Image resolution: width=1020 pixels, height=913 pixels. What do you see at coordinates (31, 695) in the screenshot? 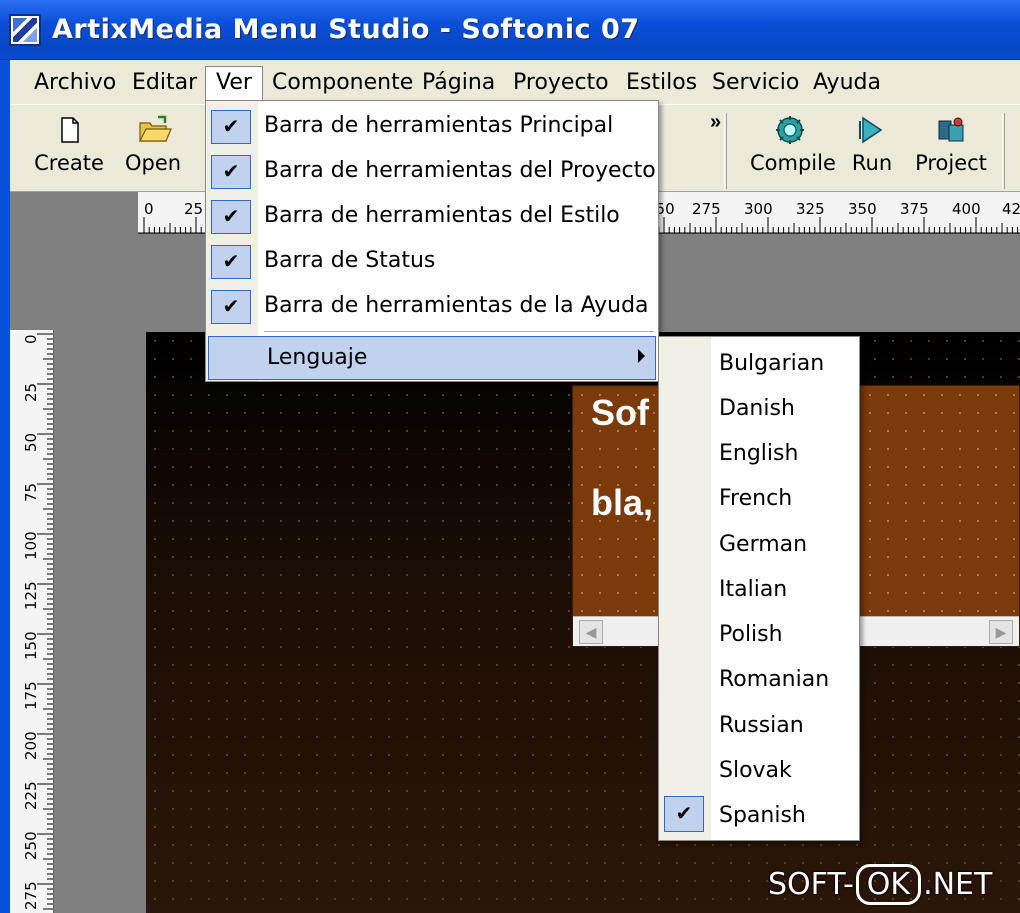
I see `ruler-left-label: 175` at bounding box center [31, 695].